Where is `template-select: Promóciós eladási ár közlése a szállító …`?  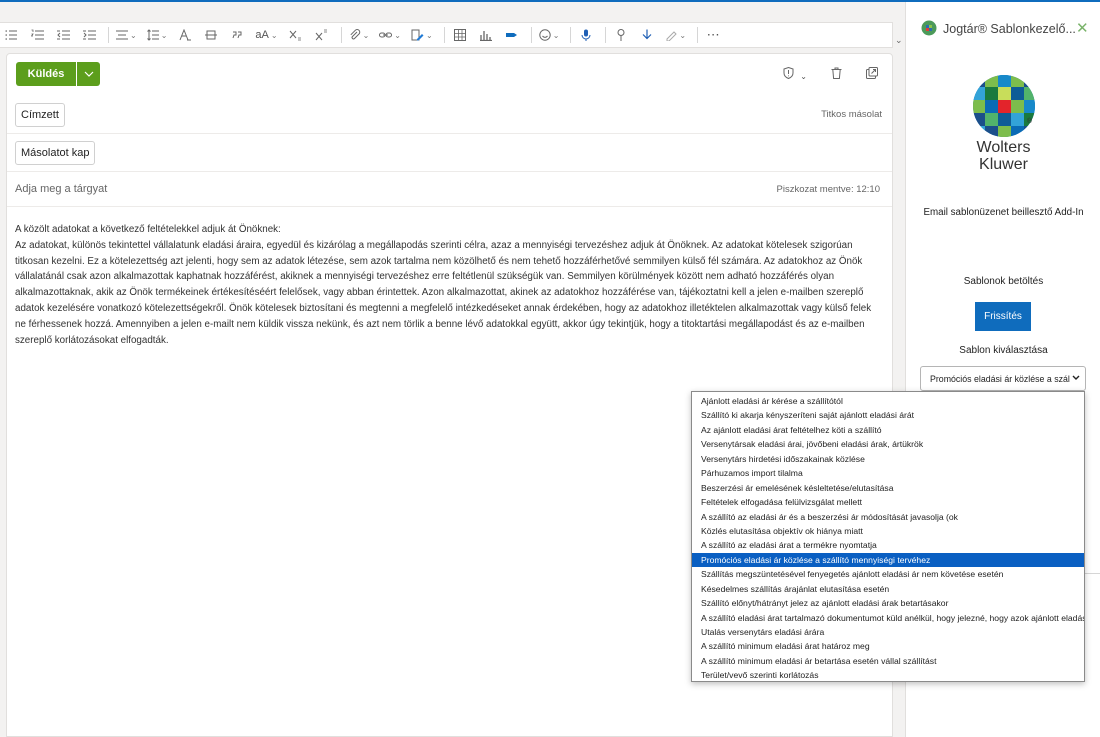
template-select: Promóciós eladási ár közlése a szállító … is located at coordinates (1003, 378).